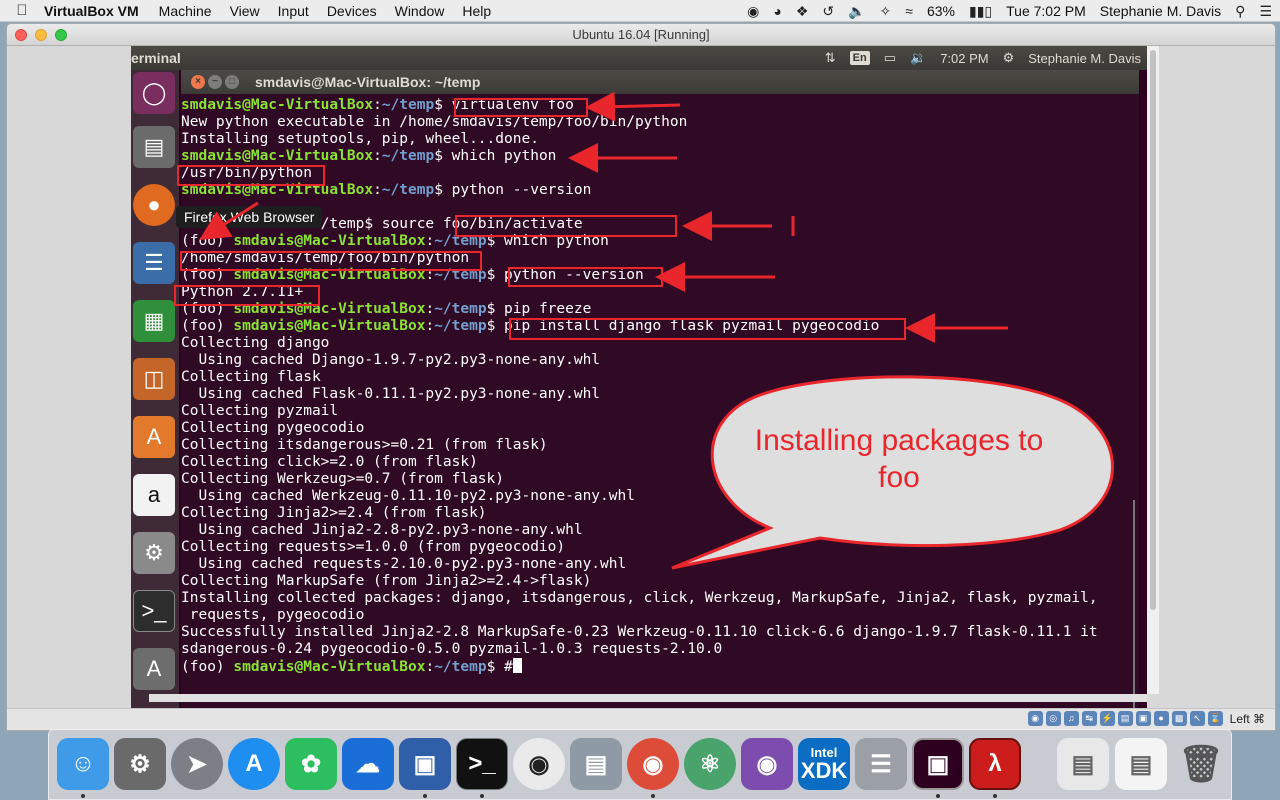 Image resolution: width=1280 pixels, height=800 pixels. What do you see at coordinates (1071, 718) in the screenshot?
I see `audio-icon: ♫` at bounding box center [1071, 718].